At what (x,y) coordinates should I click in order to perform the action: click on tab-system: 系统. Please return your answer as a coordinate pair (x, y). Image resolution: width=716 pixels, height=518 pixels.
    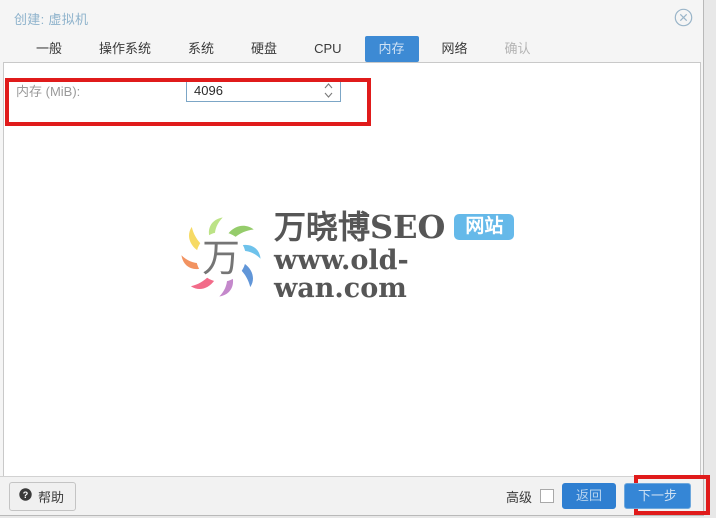
    Looking at the image, I should click on (201, 49).